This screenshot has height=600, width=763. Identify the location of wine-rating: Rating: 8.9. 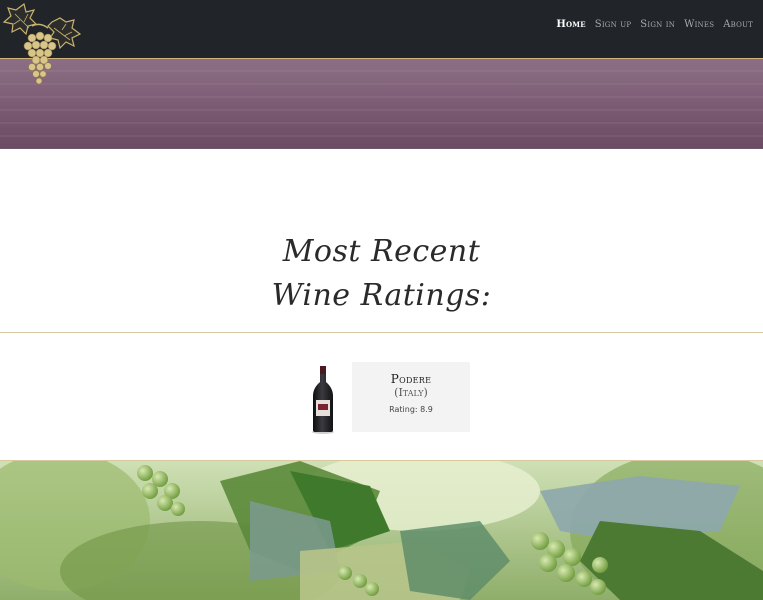
(411, 409).